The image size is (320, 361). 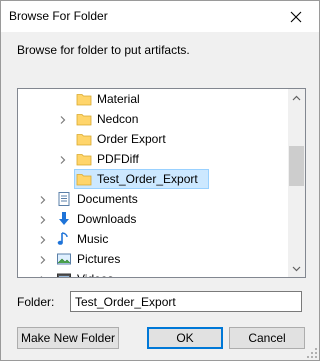 What do you see at coordinates (107, 199) in the screenshot?
I see `tree-item-label: Documents` at bounding box center [107, 199].